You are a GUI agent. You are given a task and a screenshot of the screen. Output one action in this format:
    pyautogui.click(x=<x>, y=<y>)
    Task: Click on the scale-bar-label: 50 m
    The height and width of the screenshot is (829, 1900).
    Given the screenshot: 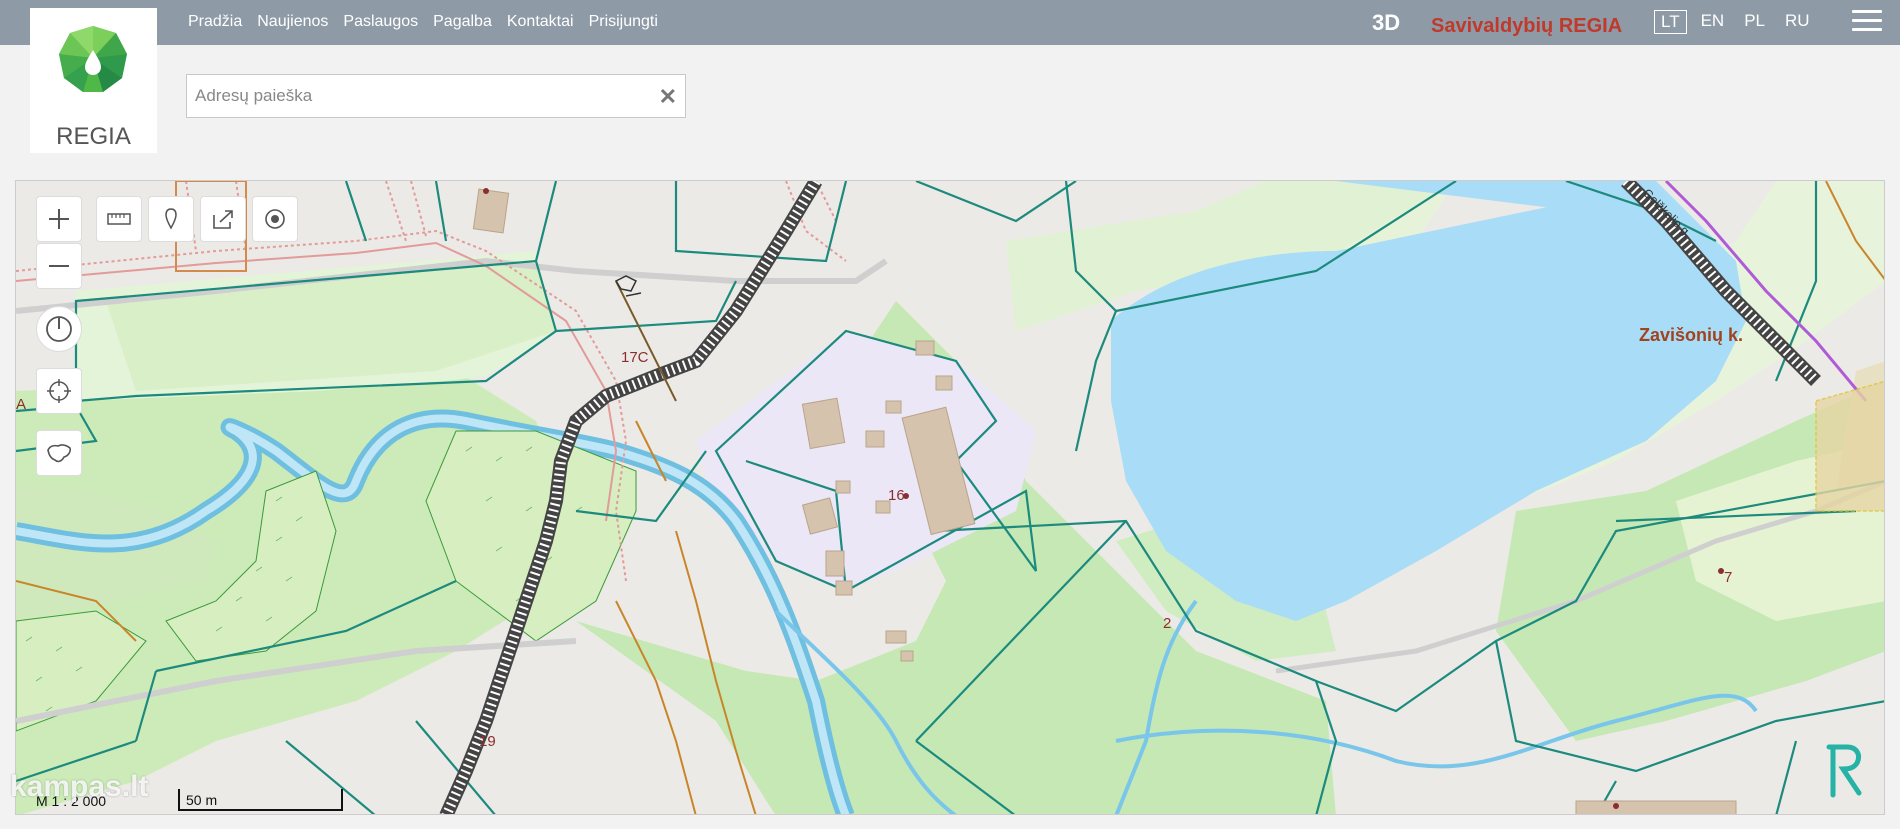 What is the action you would take?
    pyautogui.click(x=202, y=800)
    